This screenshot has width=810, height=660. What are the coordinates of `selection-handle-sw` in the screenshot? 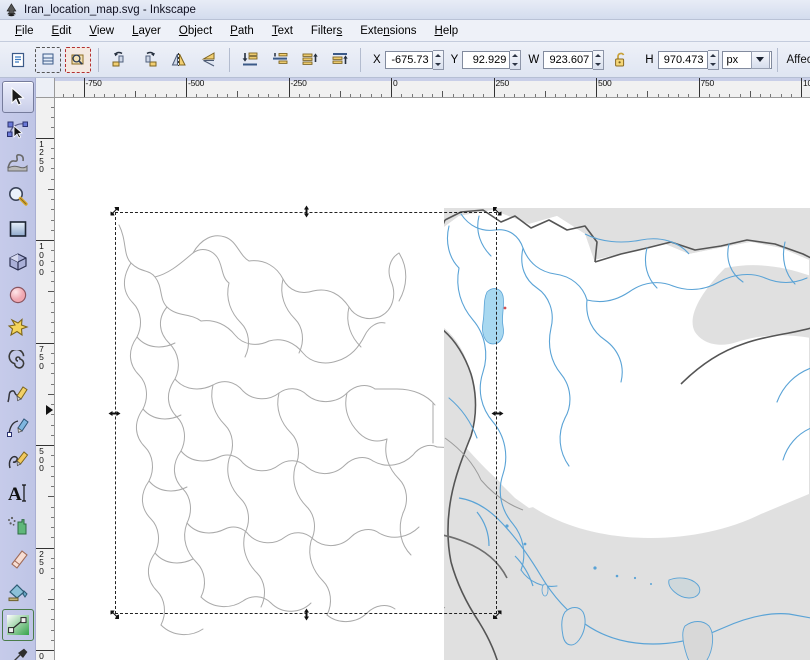 It's located at (114, 614).